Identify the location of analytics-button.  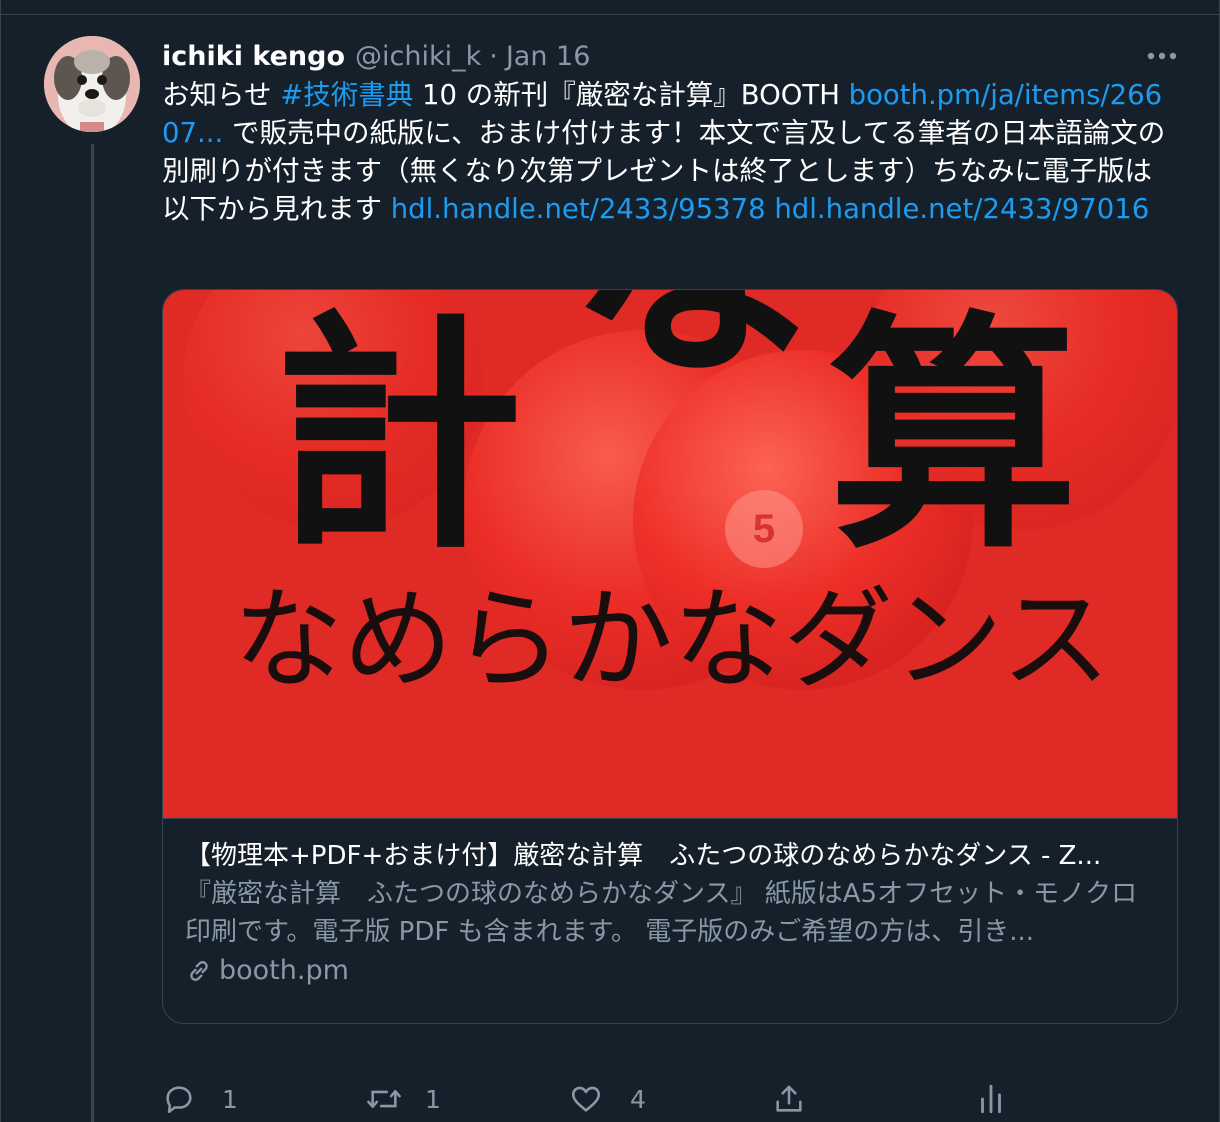
(991, 1099).